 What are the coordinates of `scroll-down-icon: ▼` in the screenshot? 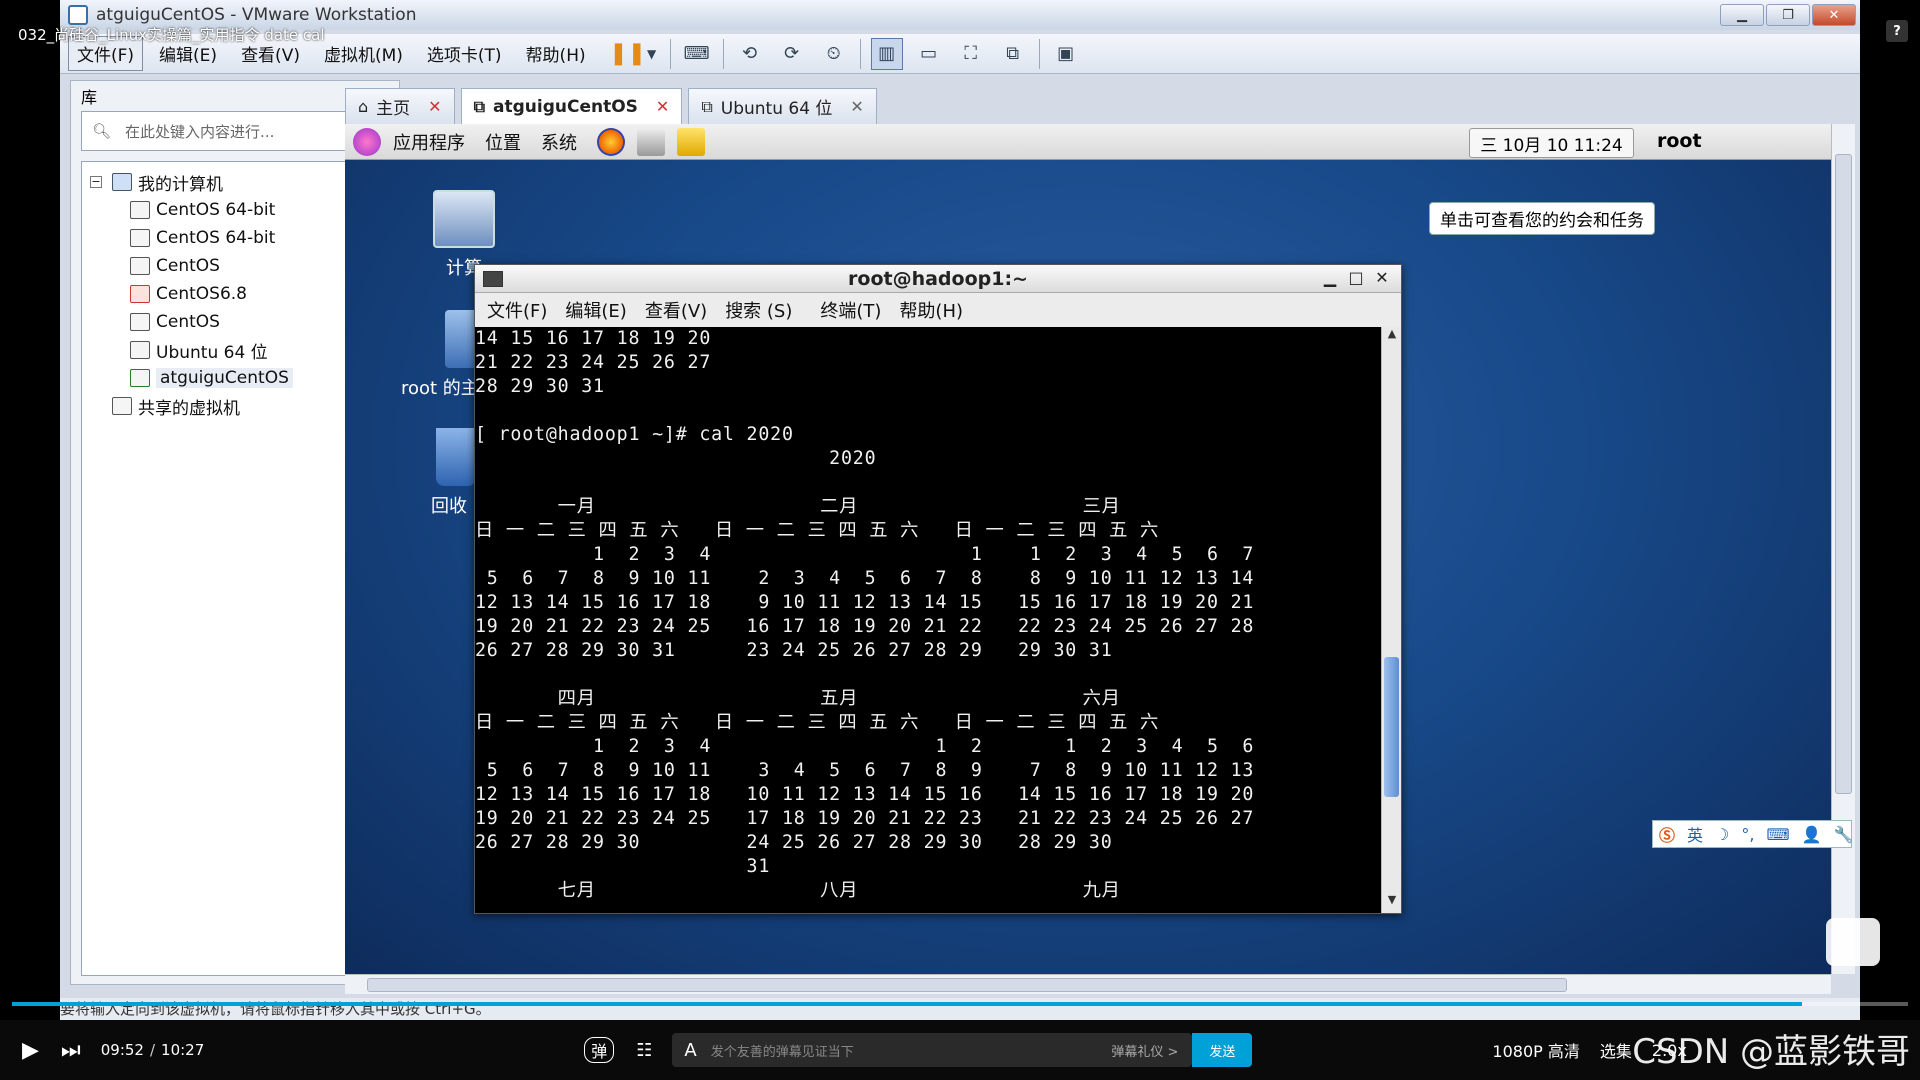 It's located at (1392, 902).